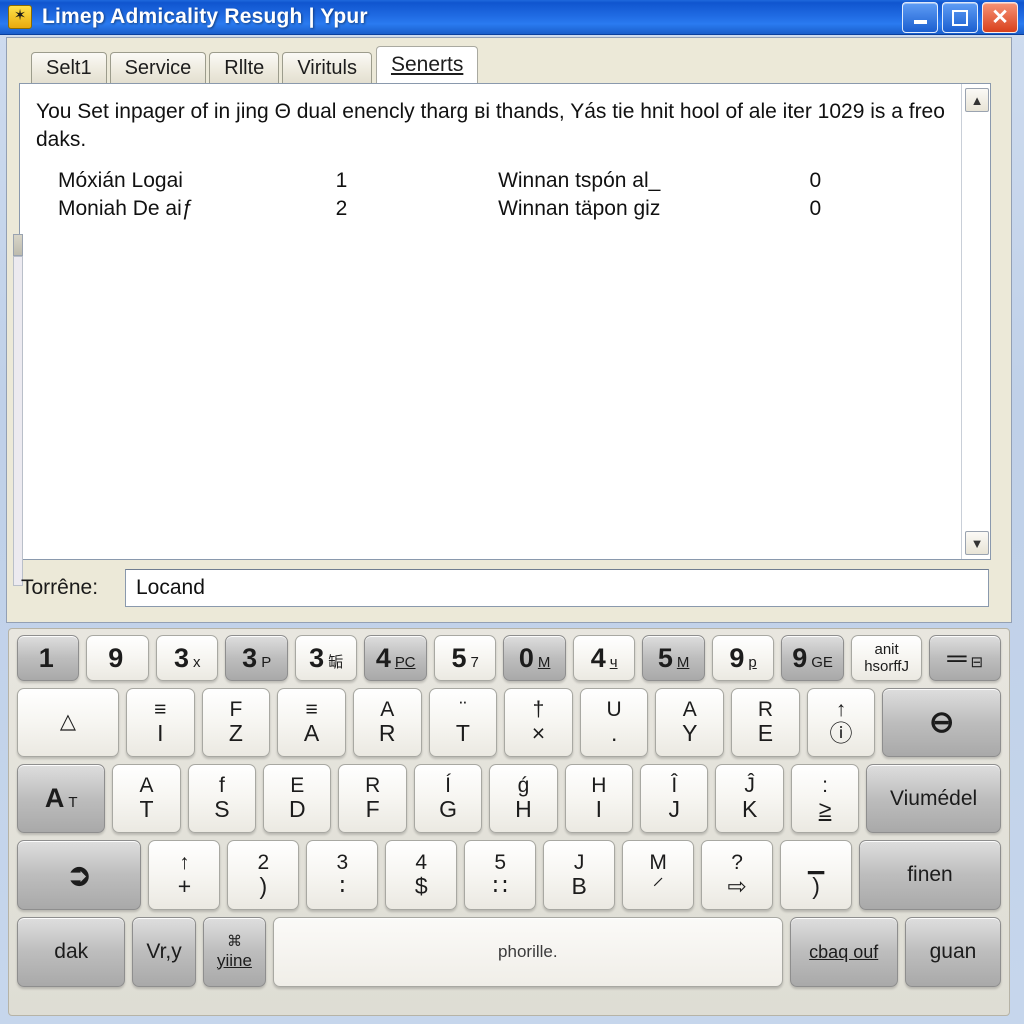 The height and width of the screenshot is (1024, 1024). What do you see at coordinates (263, 875) in the screenshot?
I see `key-paren: 2)` at bounding box center [263, 875].